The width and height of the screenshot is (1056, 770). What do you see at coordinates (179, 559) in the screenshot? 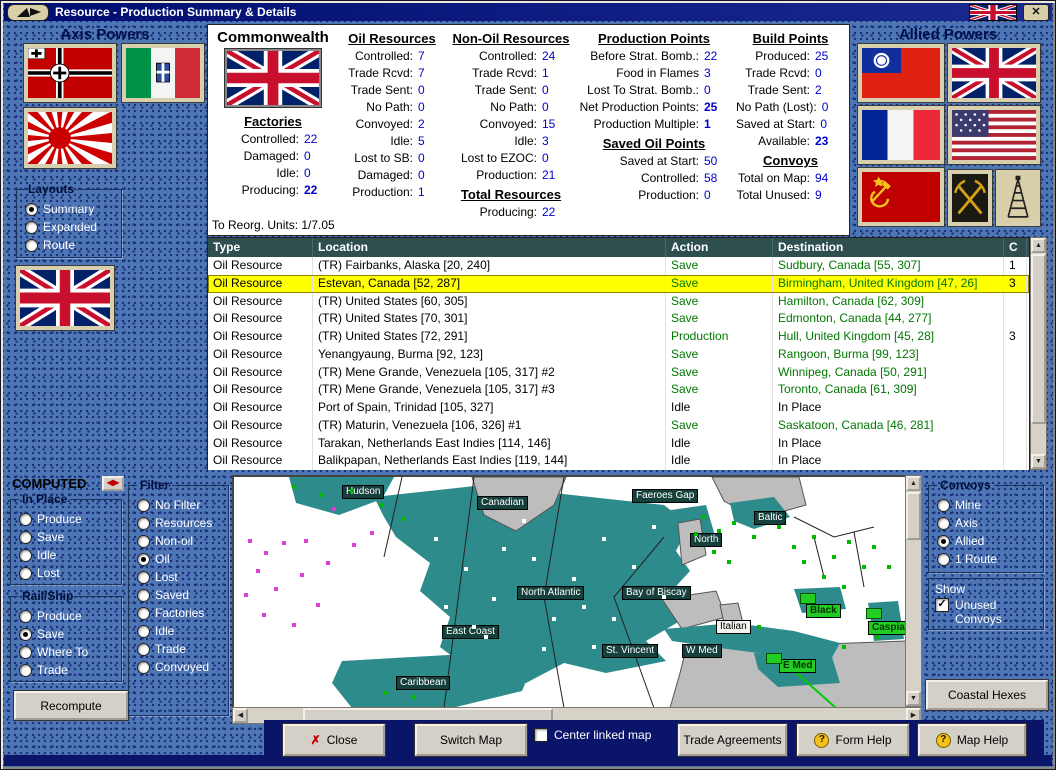
I see `radio-oil: Oil` at bounding box center [179, 559].